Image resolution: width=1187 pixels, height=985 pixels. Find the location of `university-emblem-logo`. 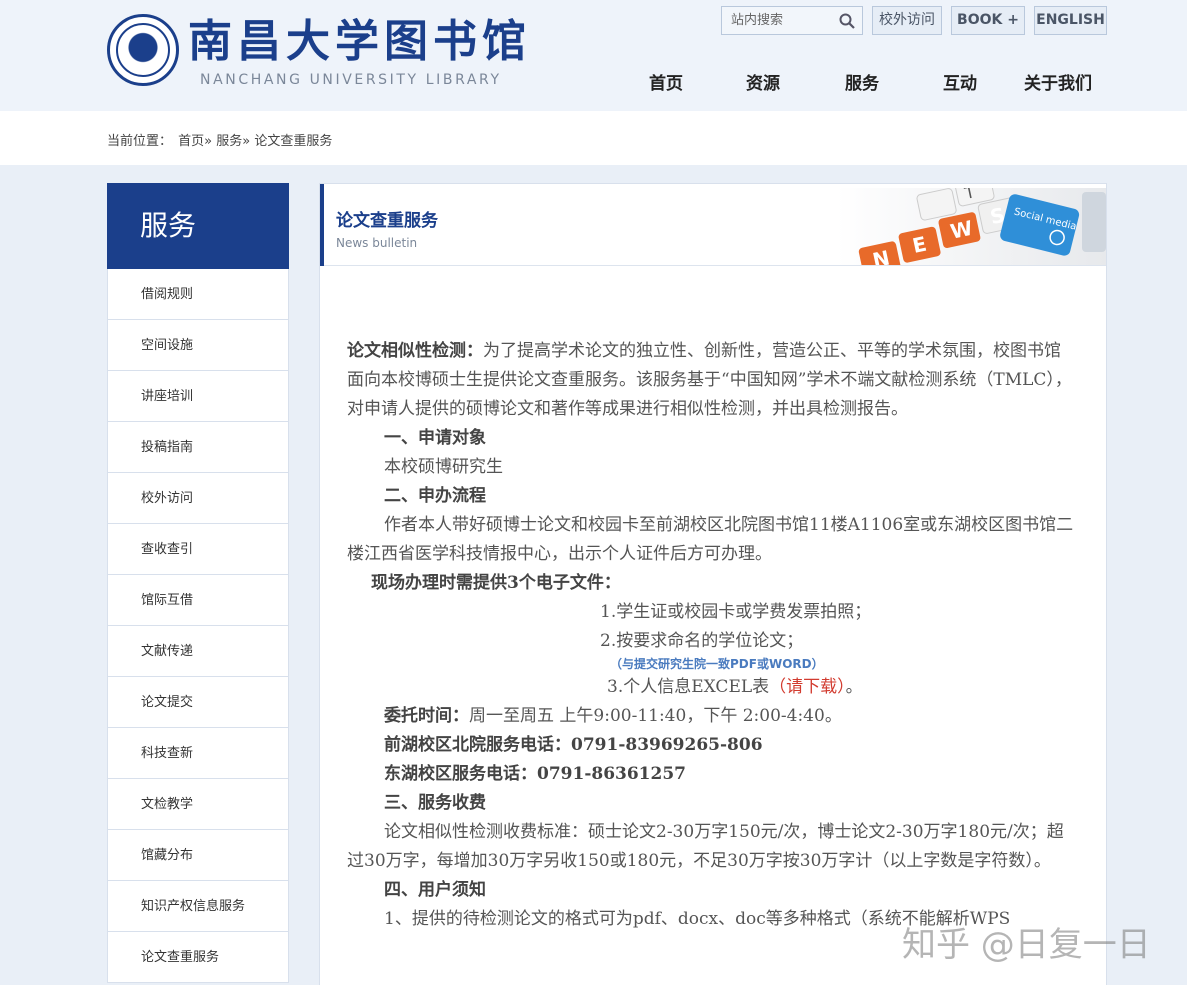

university-emblem-logo is located at coordinates (143, 50).